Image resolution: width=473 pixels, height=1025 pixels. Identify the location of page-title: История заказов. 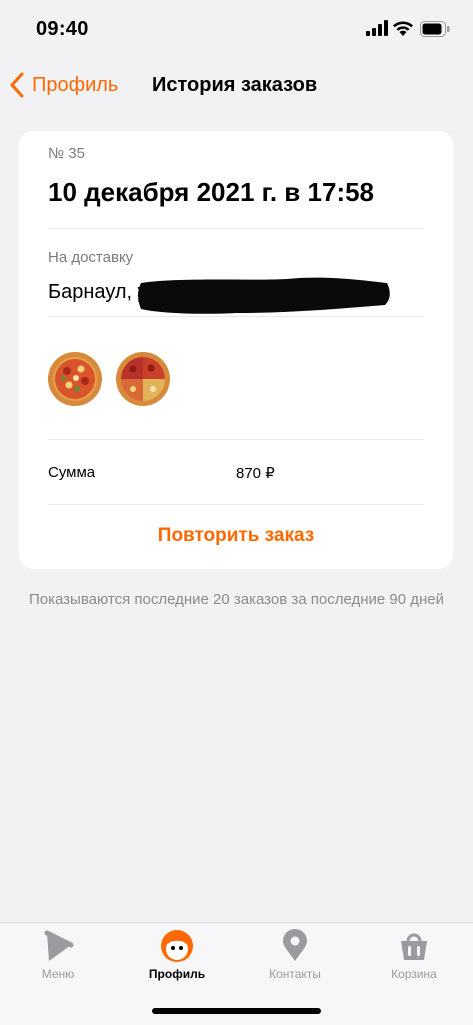
(235, 85).